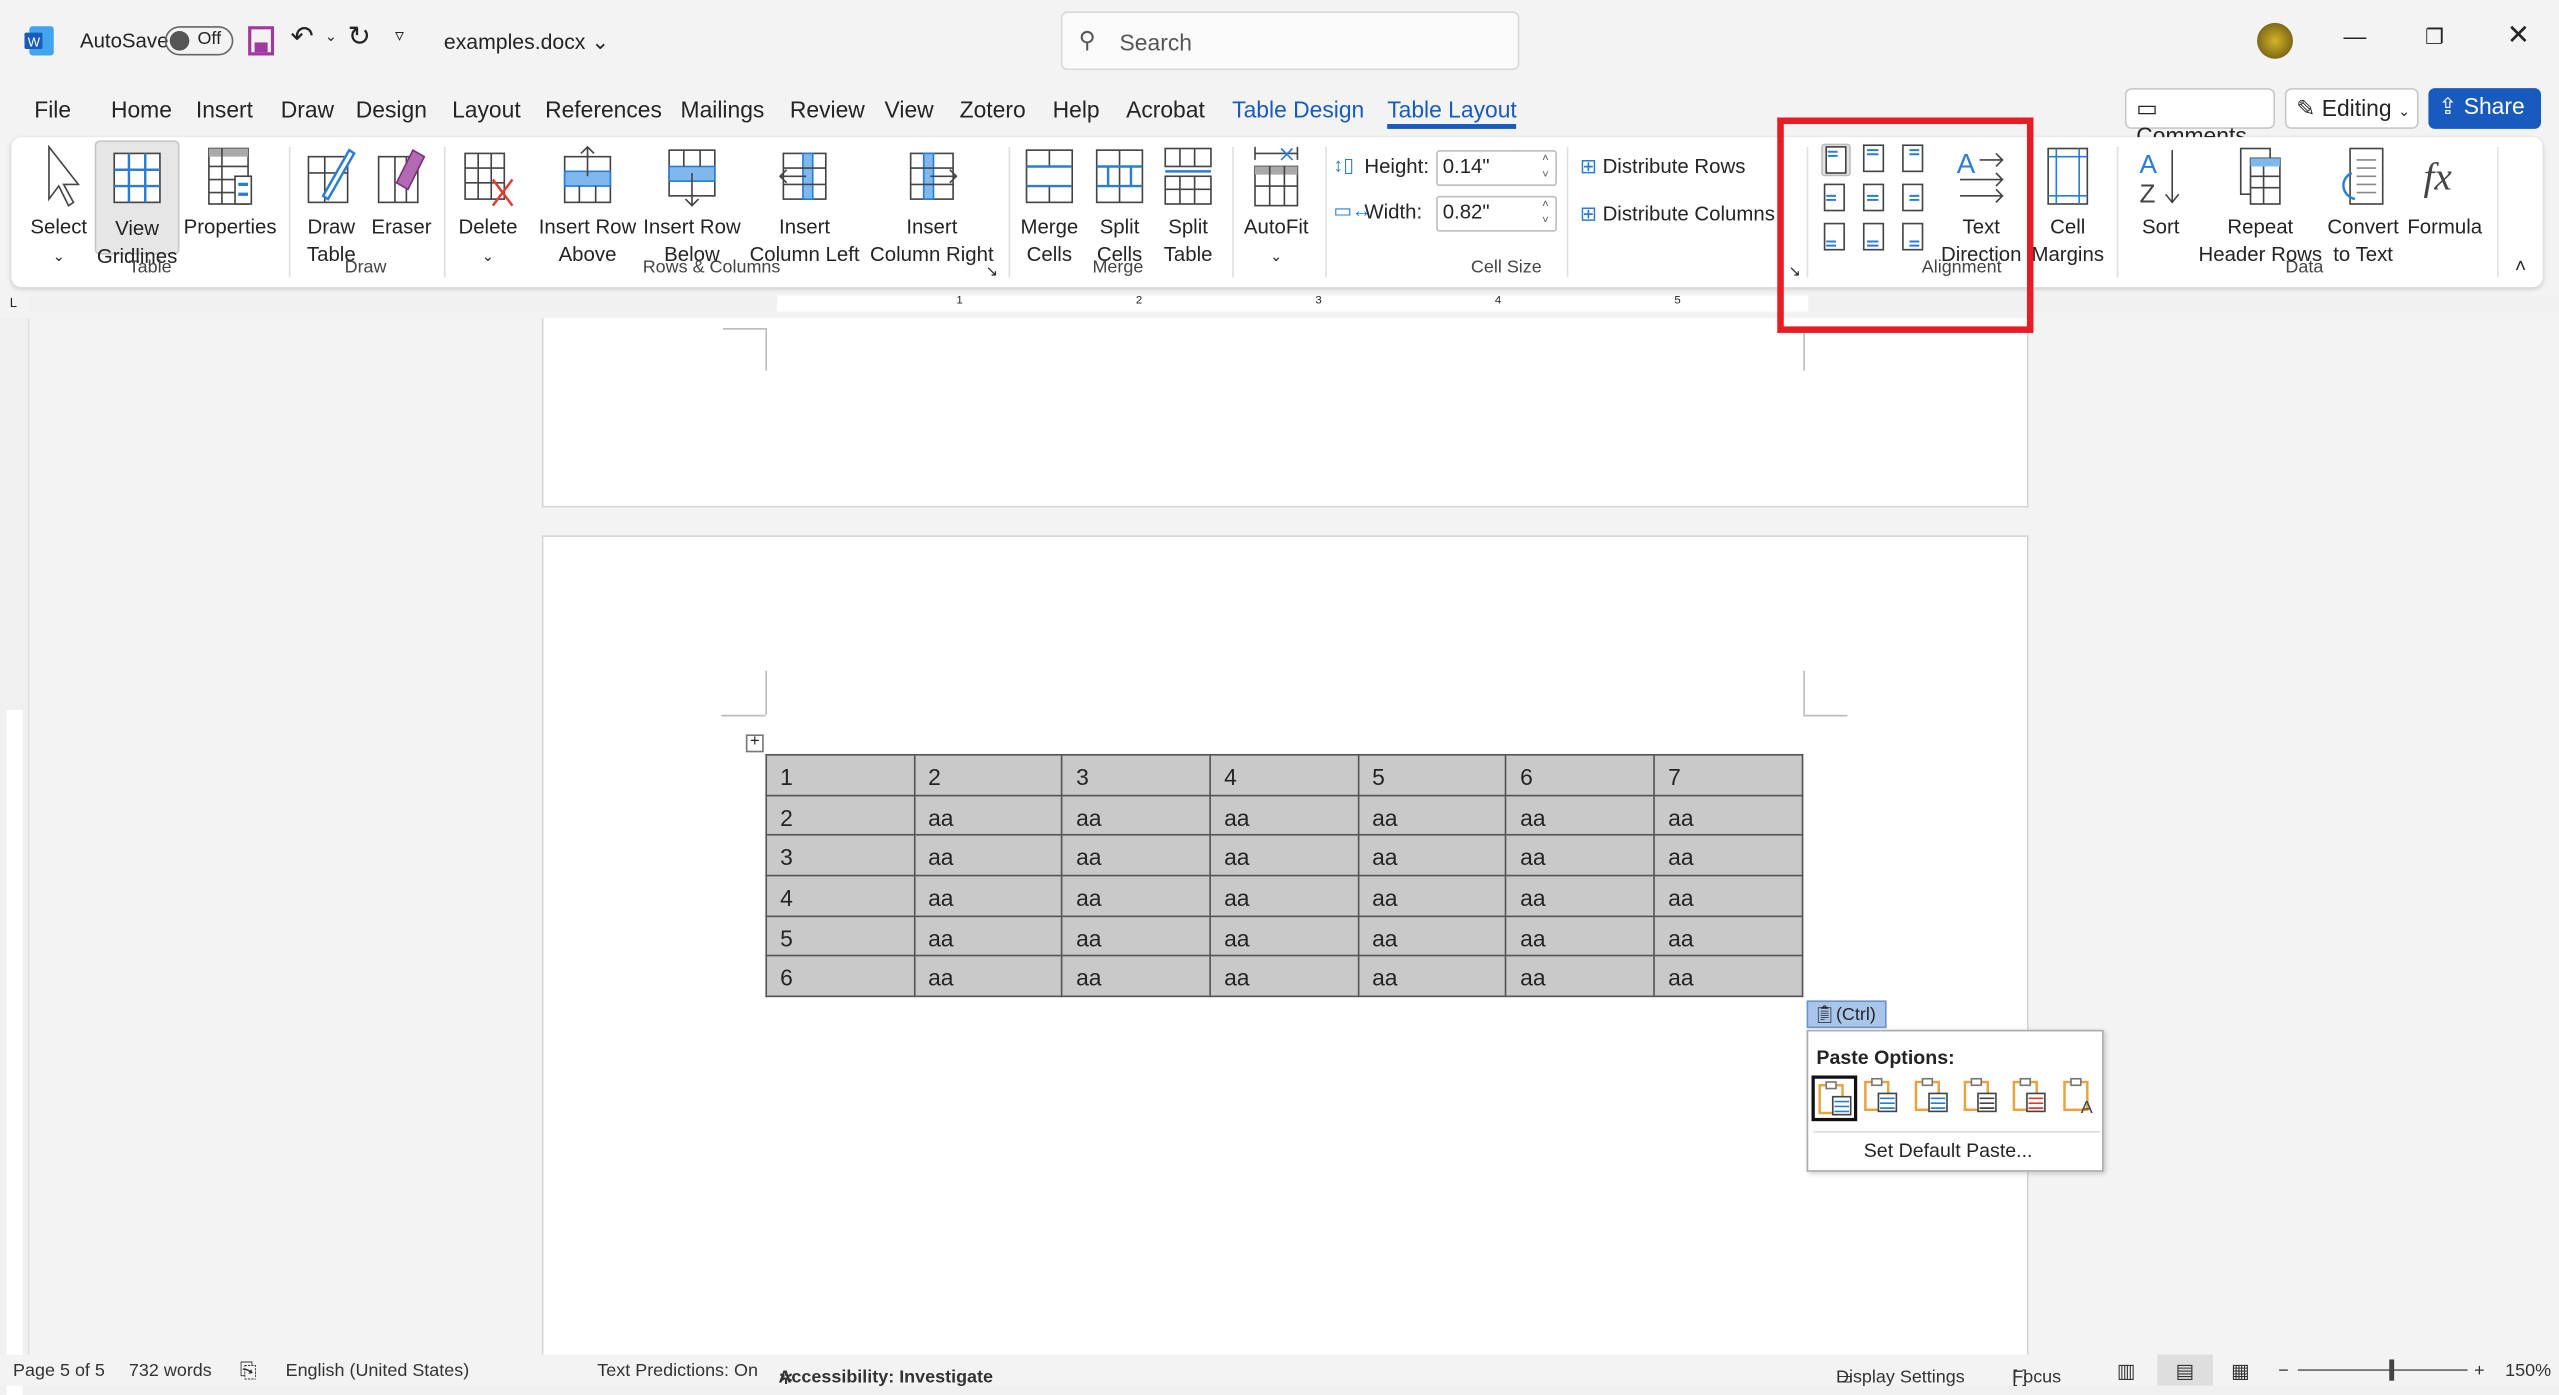 The image size is (2559, 1395). Describe the element at coordinates (13, 302) in the screenshot. I see `tab-selector-icon: L` at that location.